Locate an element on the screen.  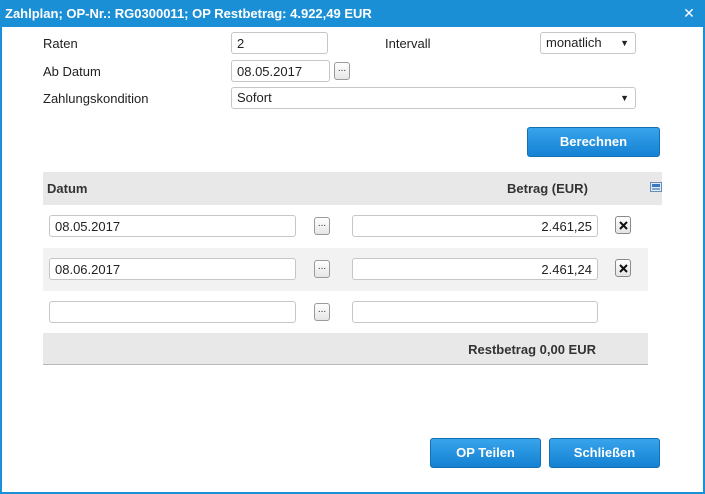
intervall-label: Intervall is located at coordinates (408, 43).